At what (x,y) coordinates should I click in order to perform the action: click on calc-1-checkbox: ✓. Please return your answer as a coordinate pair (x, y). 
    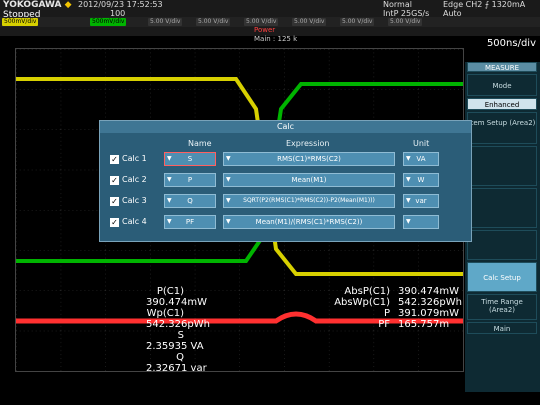
    Looking at the image, I should click on (114, 159).